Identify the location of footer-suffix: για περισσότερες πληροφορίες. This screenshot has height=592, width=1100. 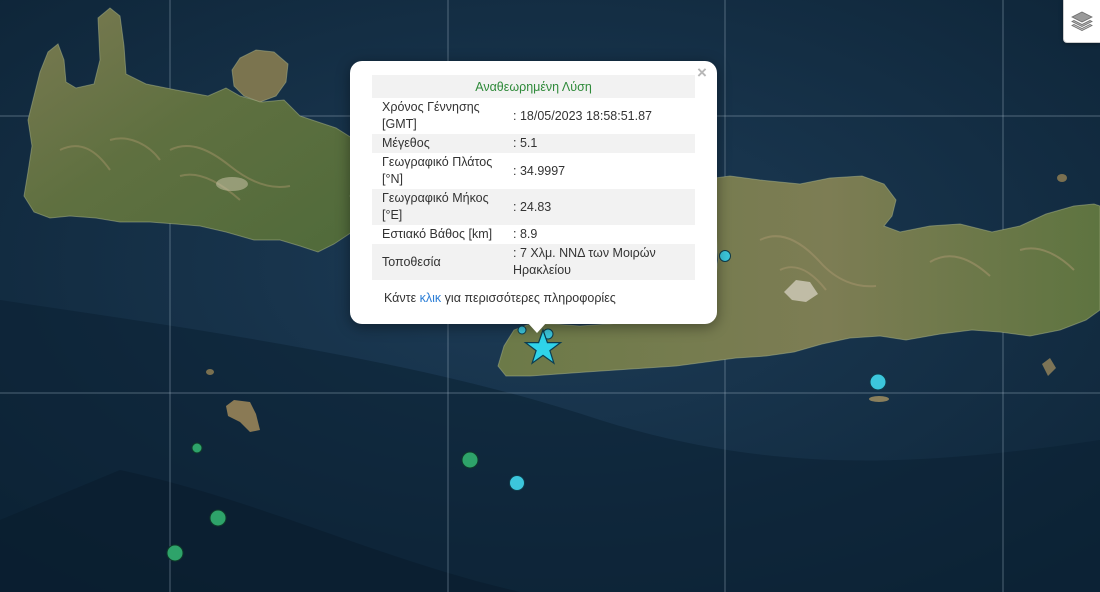
(528, 298).